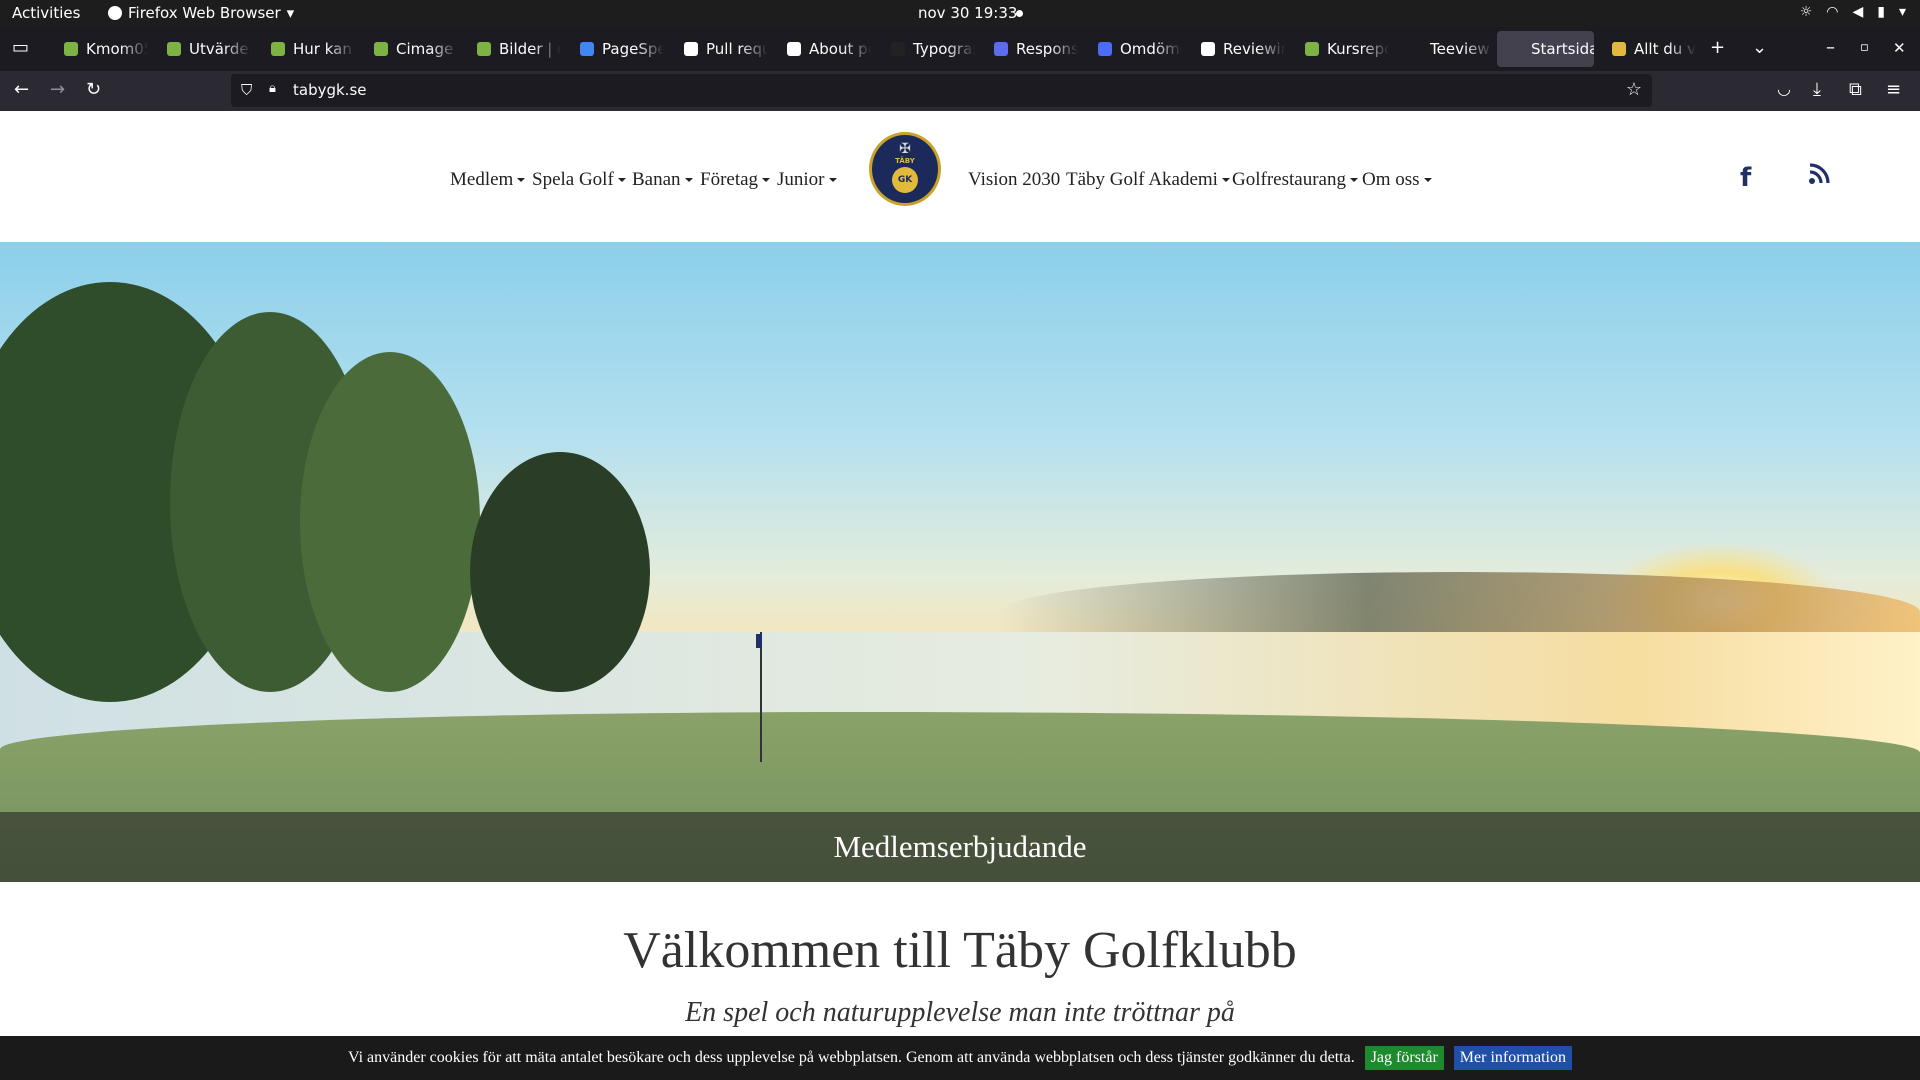  What do you see at coordinates (20, 47) in the screenshot?
I see `firefox-view-icon: ▭` at bounding box center [20, 47].